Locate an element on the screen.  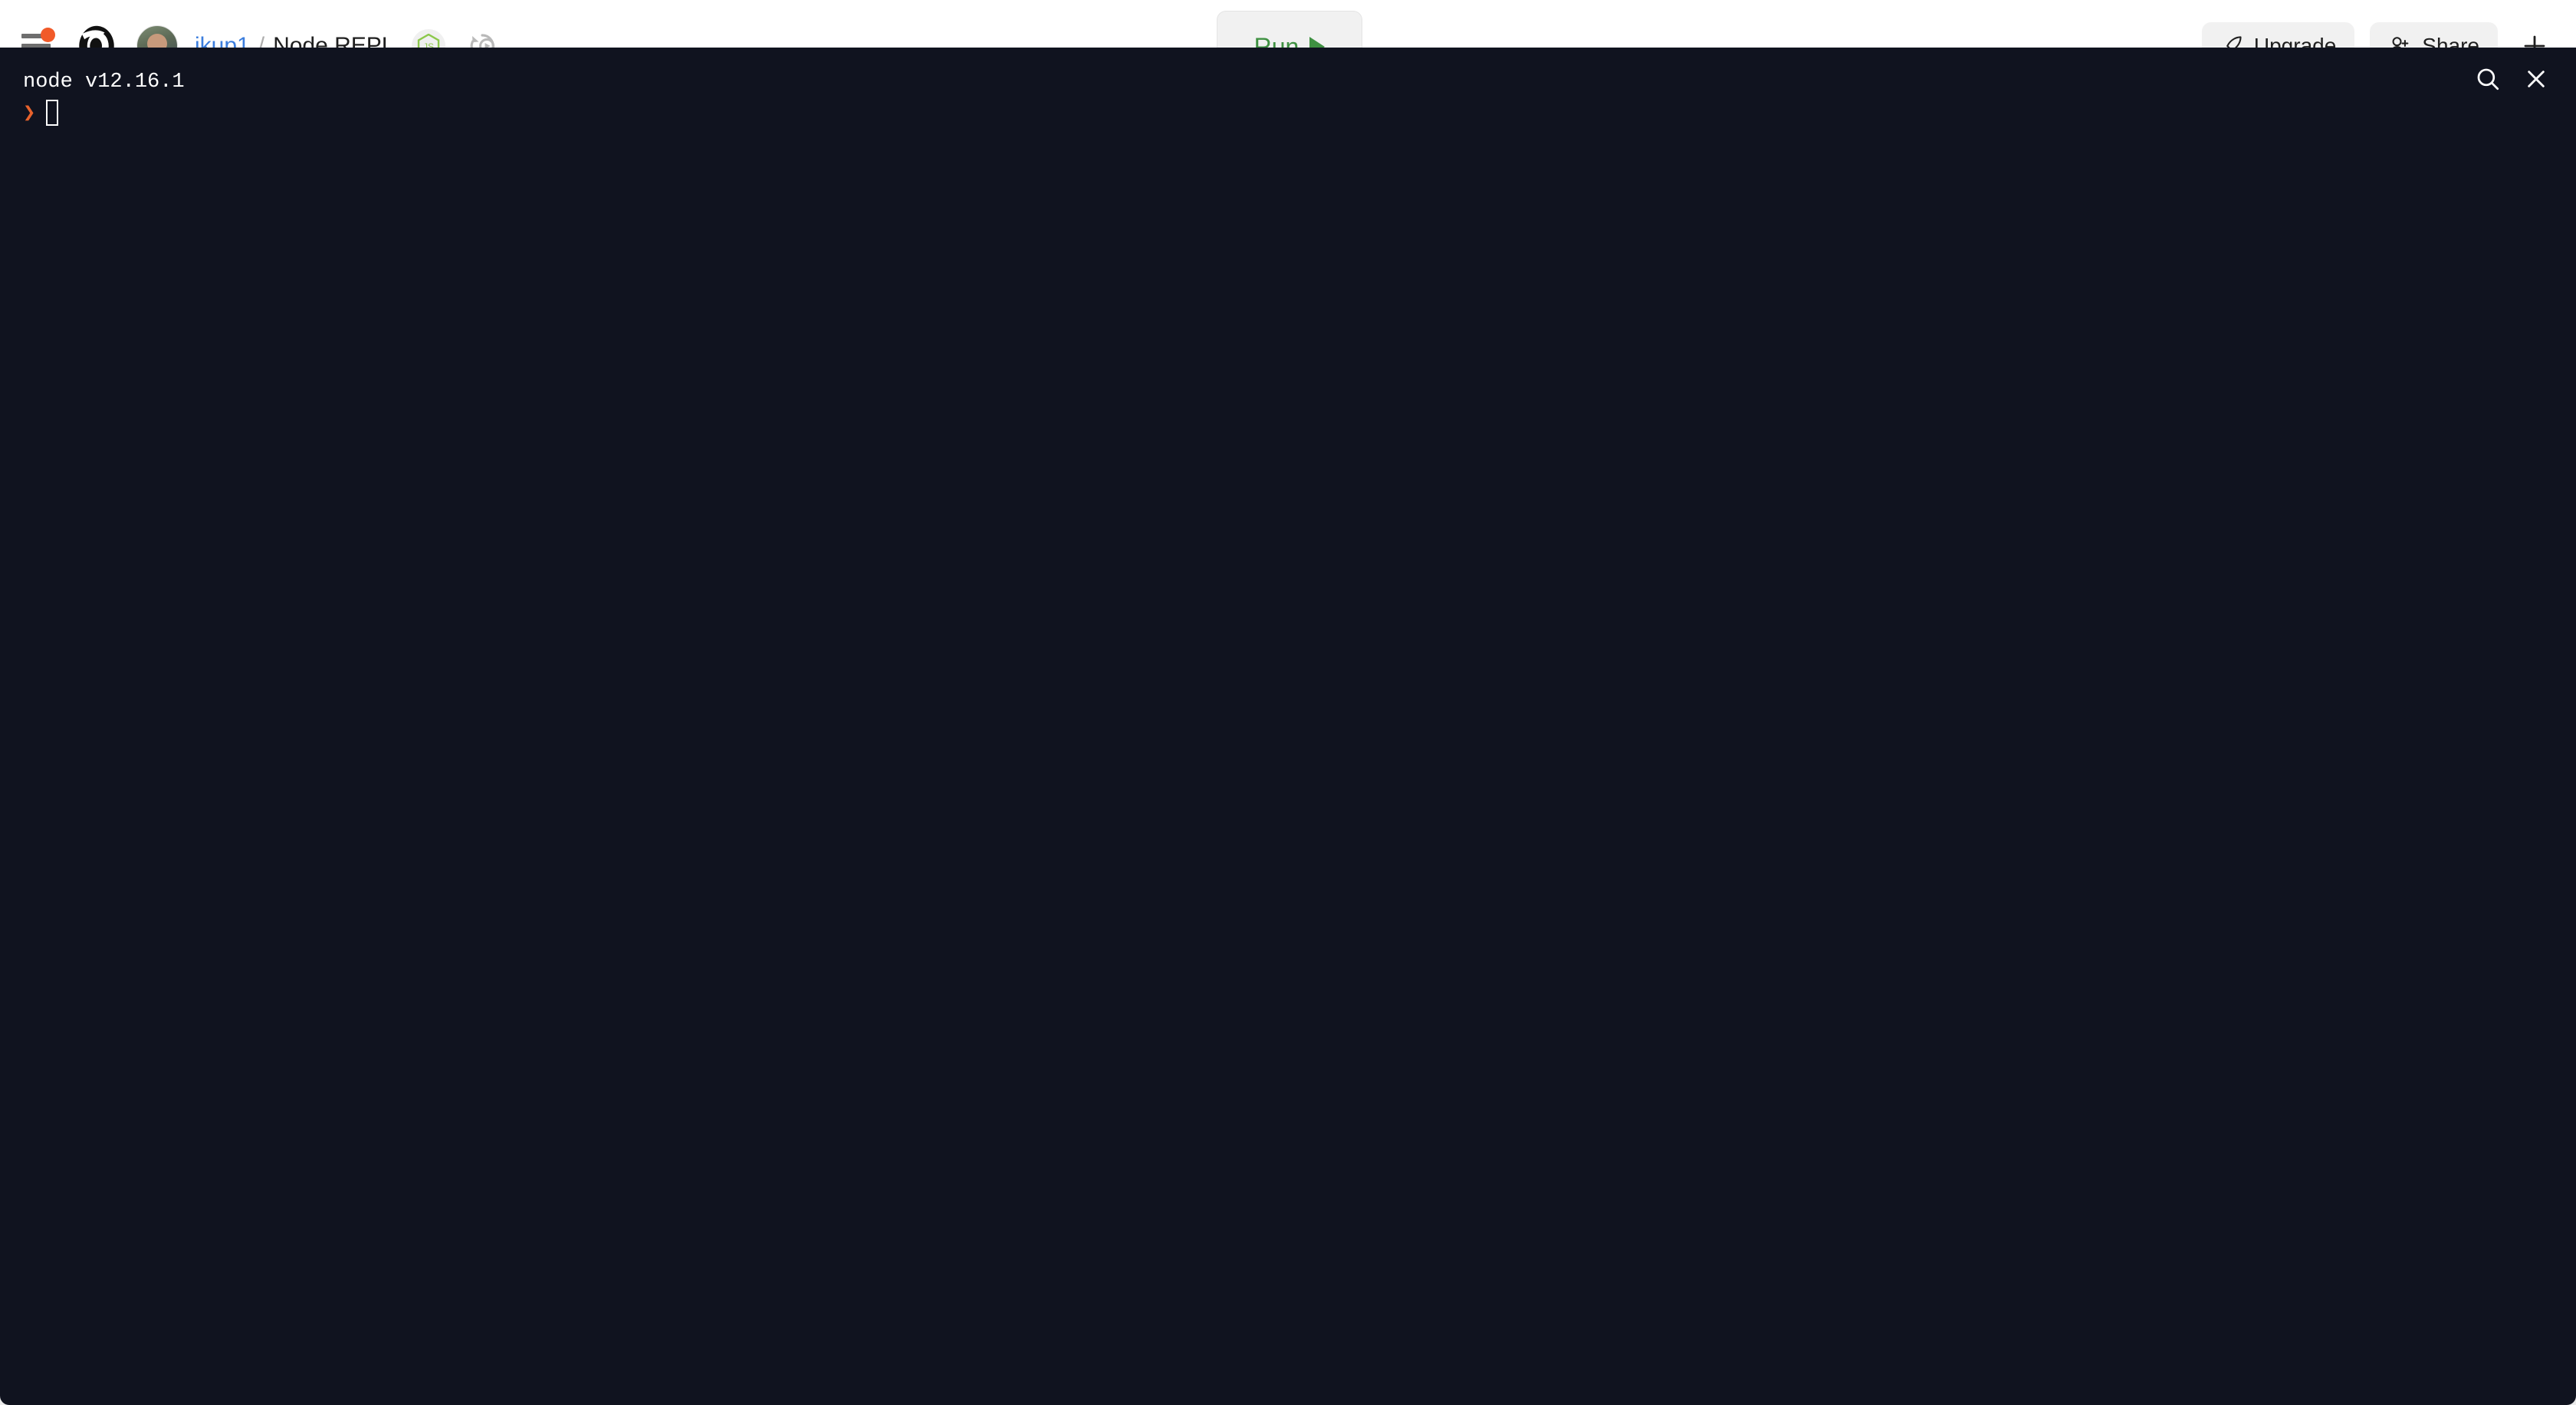
block-cursor is located at coordinates (53, 114).